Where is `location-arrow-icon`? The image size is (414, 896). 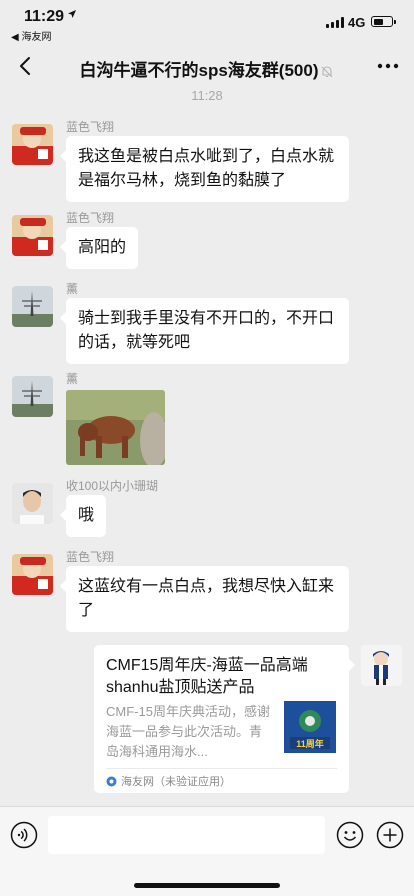 location-arrow-icon is located at coordinates (72, 14).